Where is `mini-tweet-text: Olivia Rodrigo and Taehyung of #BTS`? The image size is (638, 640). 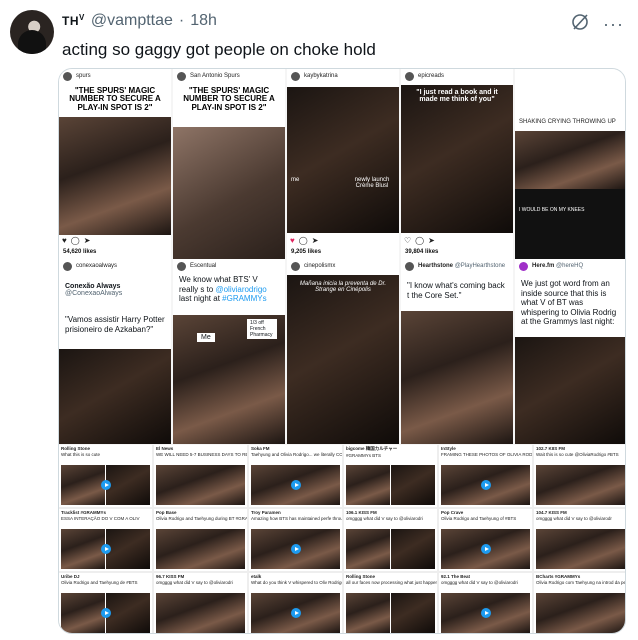
mini-tweet-text: Olivia Rodrigo and Taehyung of #BTS is located at coordinates (479, 518).